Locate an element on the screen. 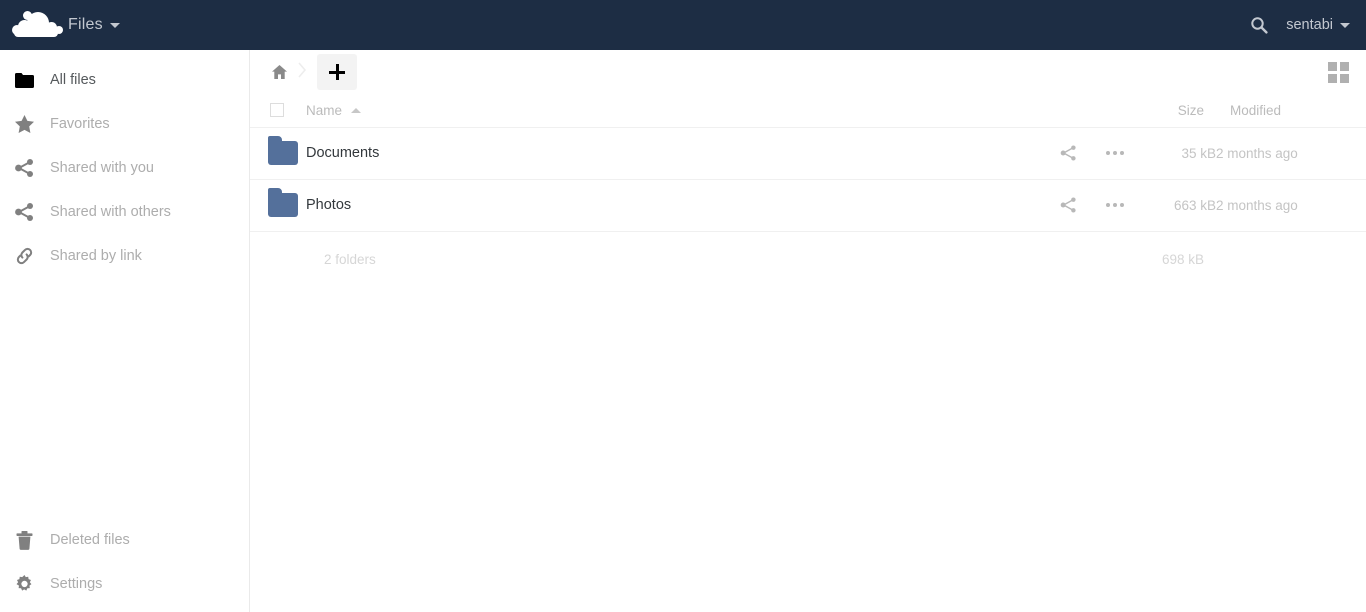  grid-view-toggle is located at coordinates (1338, 72).